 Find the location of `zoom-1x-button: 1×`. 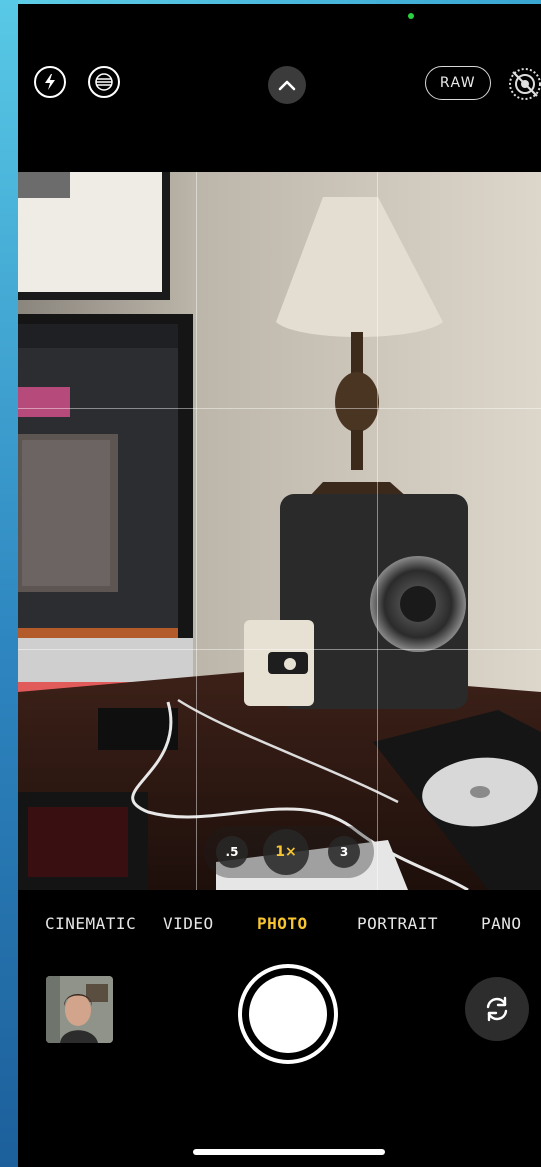

zoom-1x-button: 1× is located at coordinates (286, 852).